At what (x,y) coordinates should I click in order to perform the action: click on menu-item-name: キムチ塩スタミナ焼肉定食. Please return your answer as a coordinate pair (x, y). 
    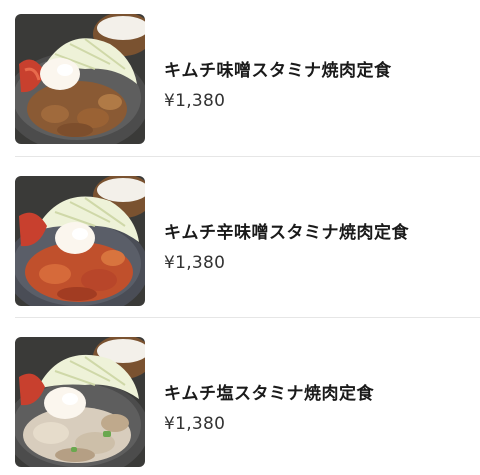
    Looking at the image, I should click on (269, 394).